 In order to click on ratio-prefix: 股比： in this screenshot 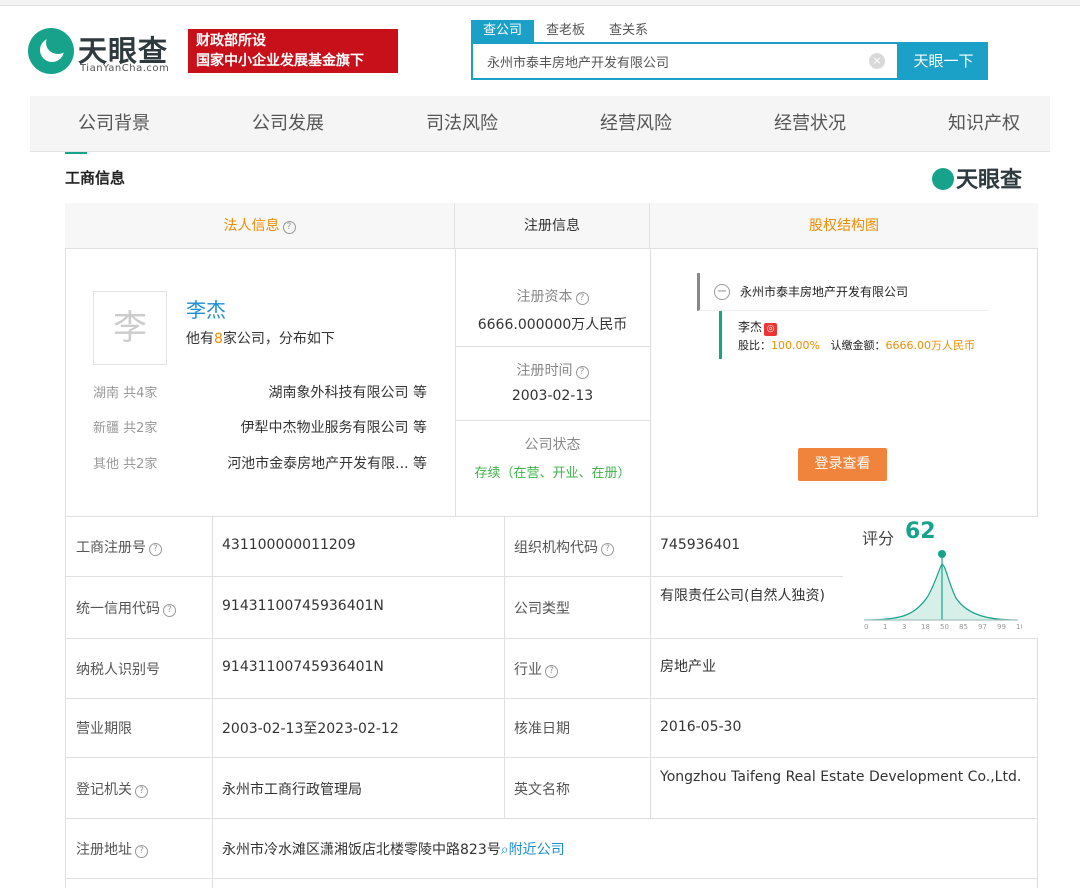, I will do `click(754, 345)`.